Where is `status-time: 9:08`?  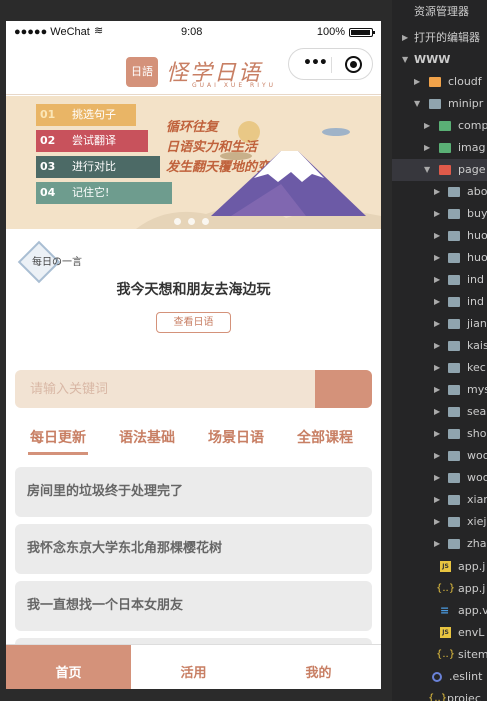
status-time: 9:08 is located at coordinates (192, 32).